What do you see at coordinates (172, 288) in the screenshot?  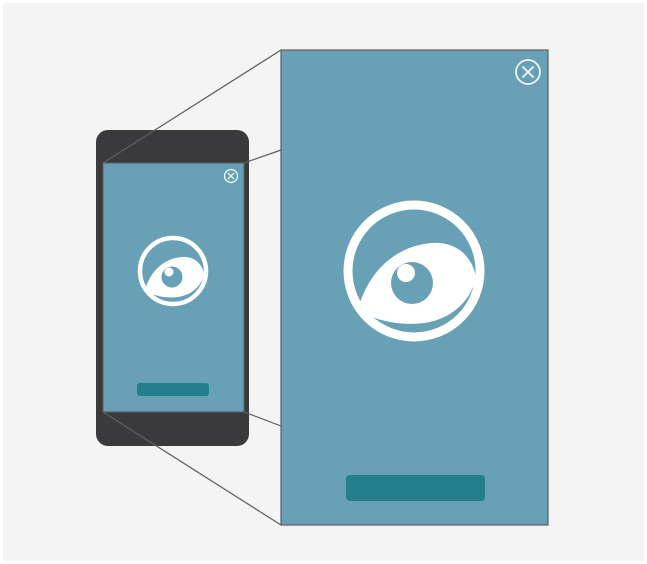 I see `phone-device` at bounding box center [172, 288].